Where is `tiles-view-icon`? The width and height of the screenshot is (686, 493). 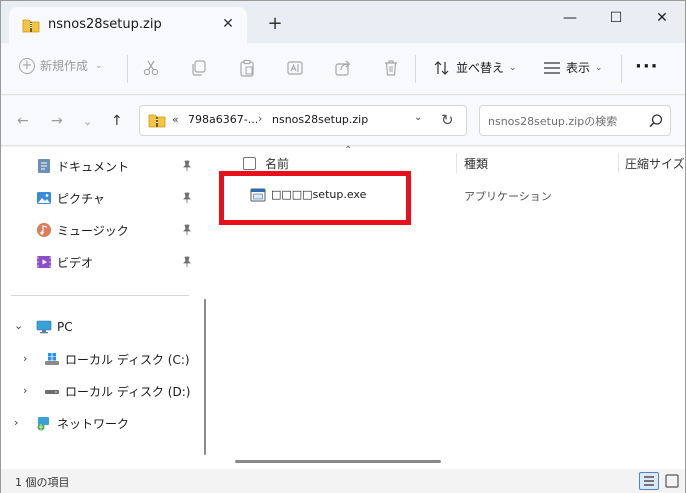
tiles-view-icon is located at coordinates (672, 481).